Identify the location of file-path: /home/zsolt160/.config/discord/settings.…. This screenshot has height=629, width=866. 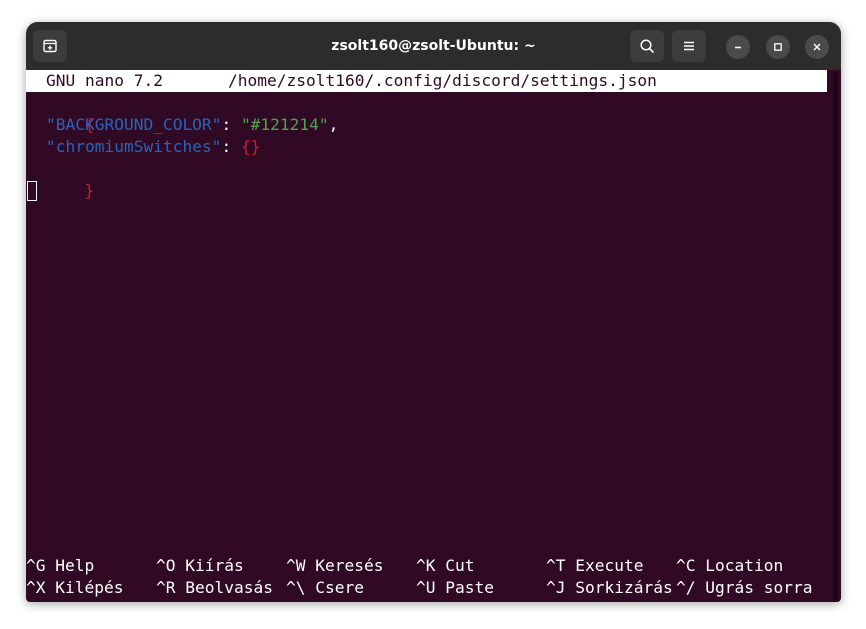
(442, 80).